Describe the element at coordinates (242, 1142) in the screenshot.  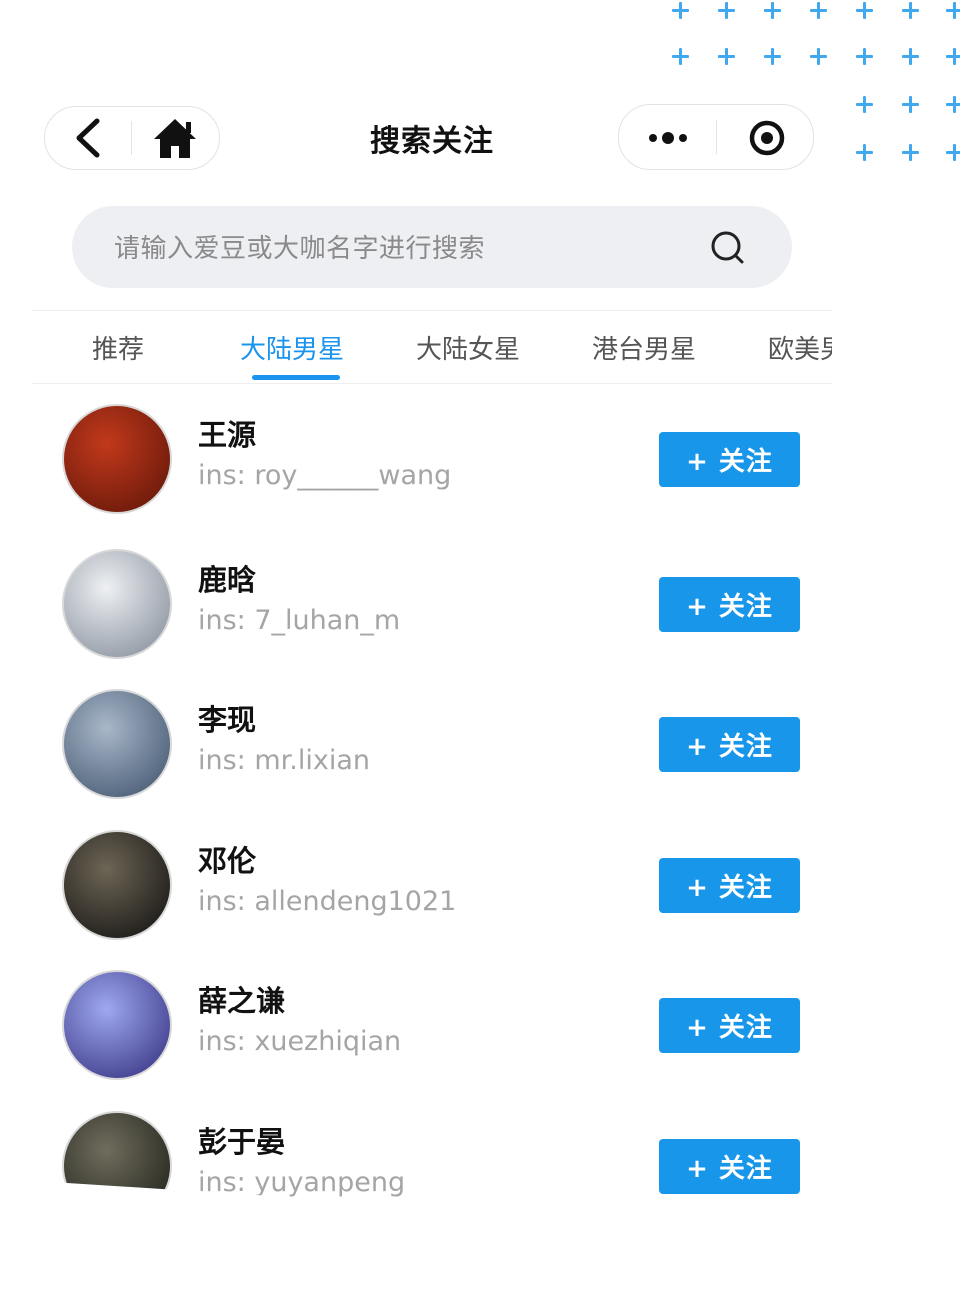
I see `star-name: 彭于晏` at that location.